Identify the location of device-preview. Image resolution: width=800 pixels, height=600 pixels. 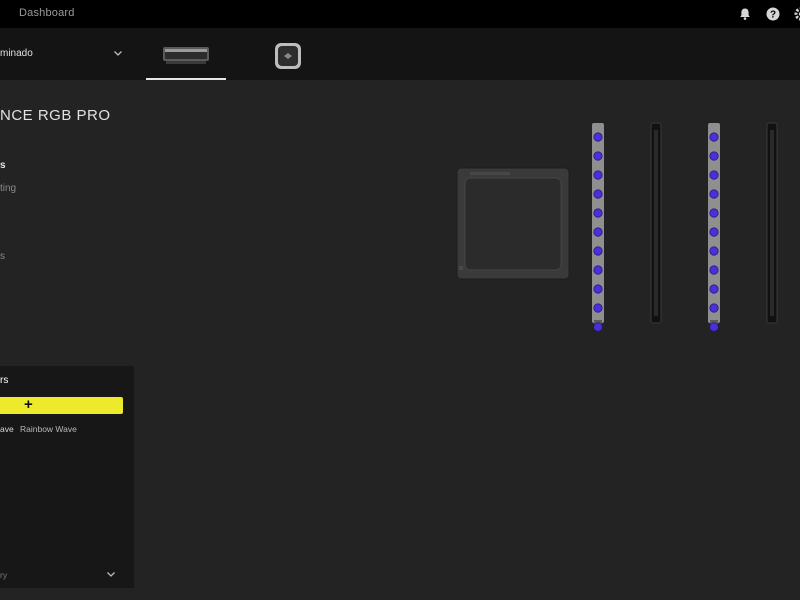
(617, 227).